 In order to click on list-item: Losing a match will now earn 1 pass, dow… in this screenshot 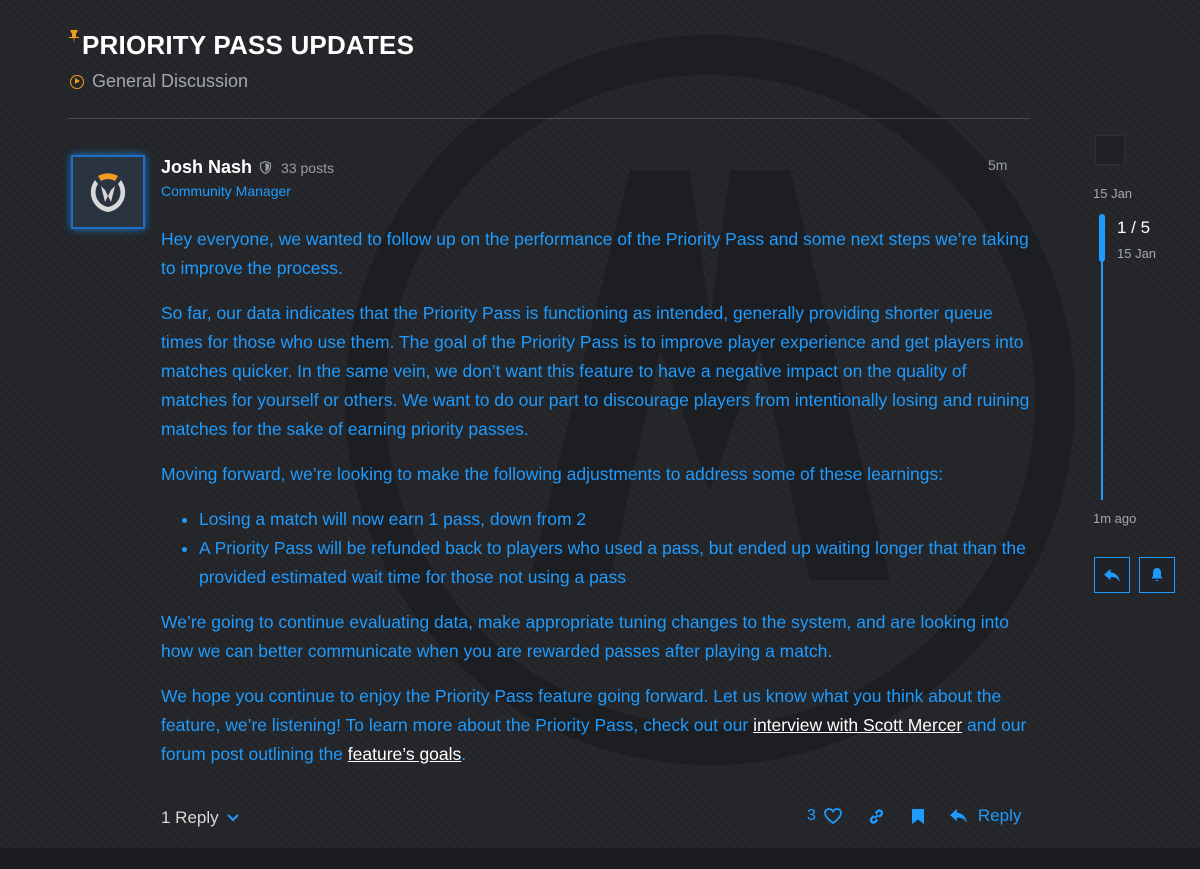, I will do `click(615, 519)`.